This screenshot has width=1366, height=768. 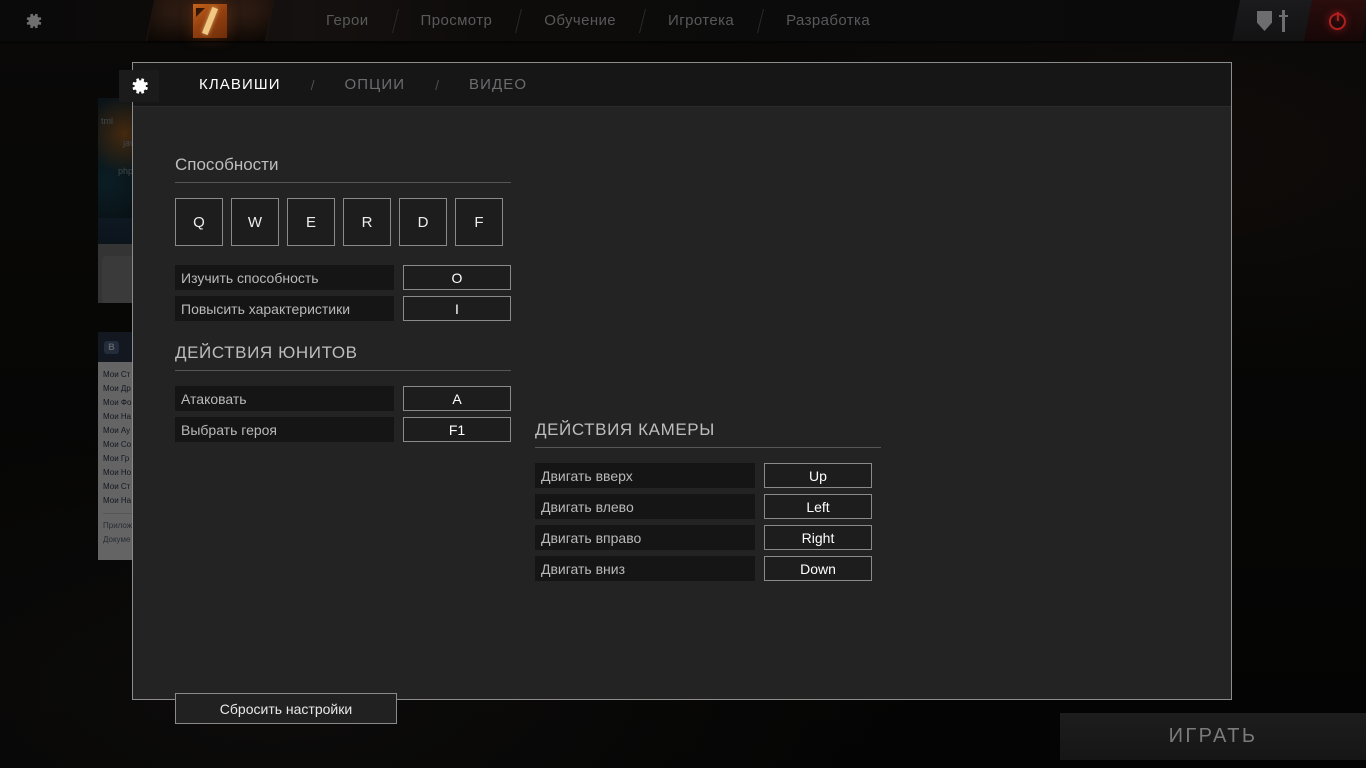 I want to click on settings-tab-bar: КЛАВИШИ / ОПЦИИ / ВИДЕО, so click(x=675, y=85).